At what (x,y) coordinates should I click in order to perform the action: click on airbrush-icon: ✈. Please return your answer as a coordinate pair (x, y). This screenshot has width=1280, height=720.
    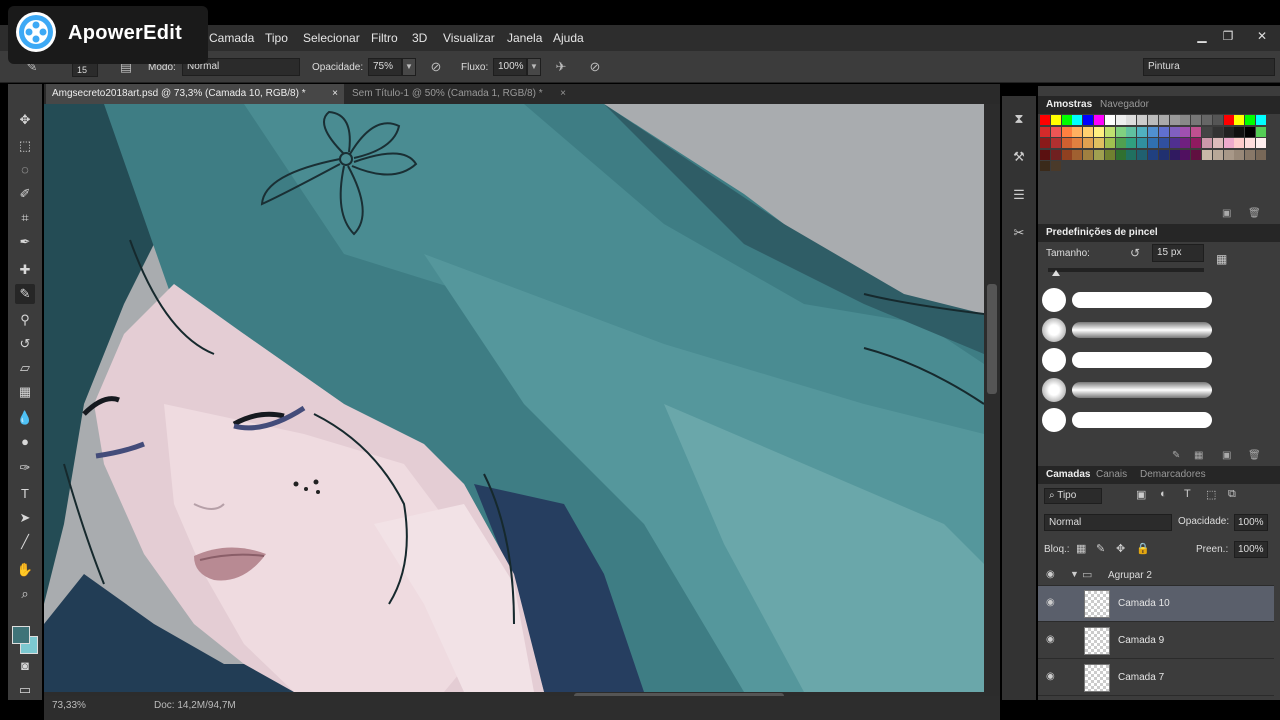
    Looking at the image, I should click on (561, 67).